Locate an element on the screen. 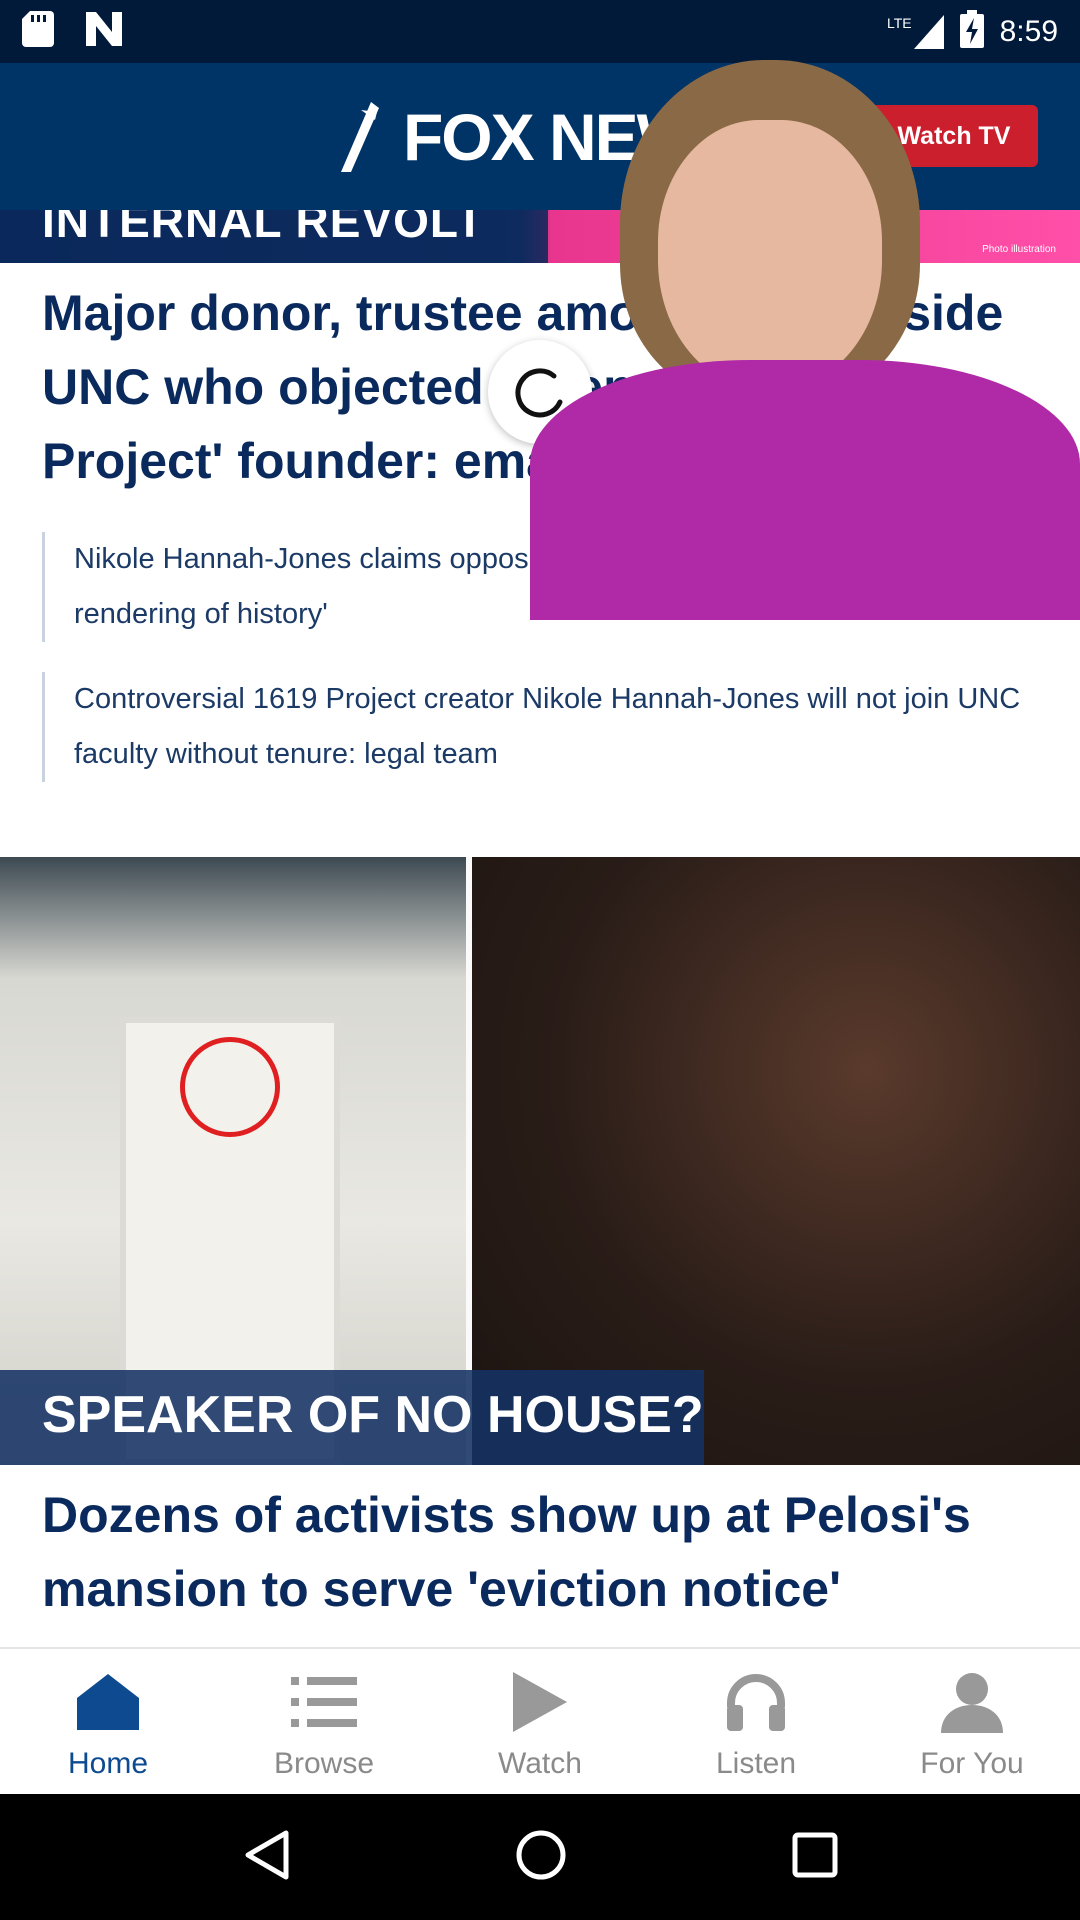  person-icon is located at coordinates (972, 1702).